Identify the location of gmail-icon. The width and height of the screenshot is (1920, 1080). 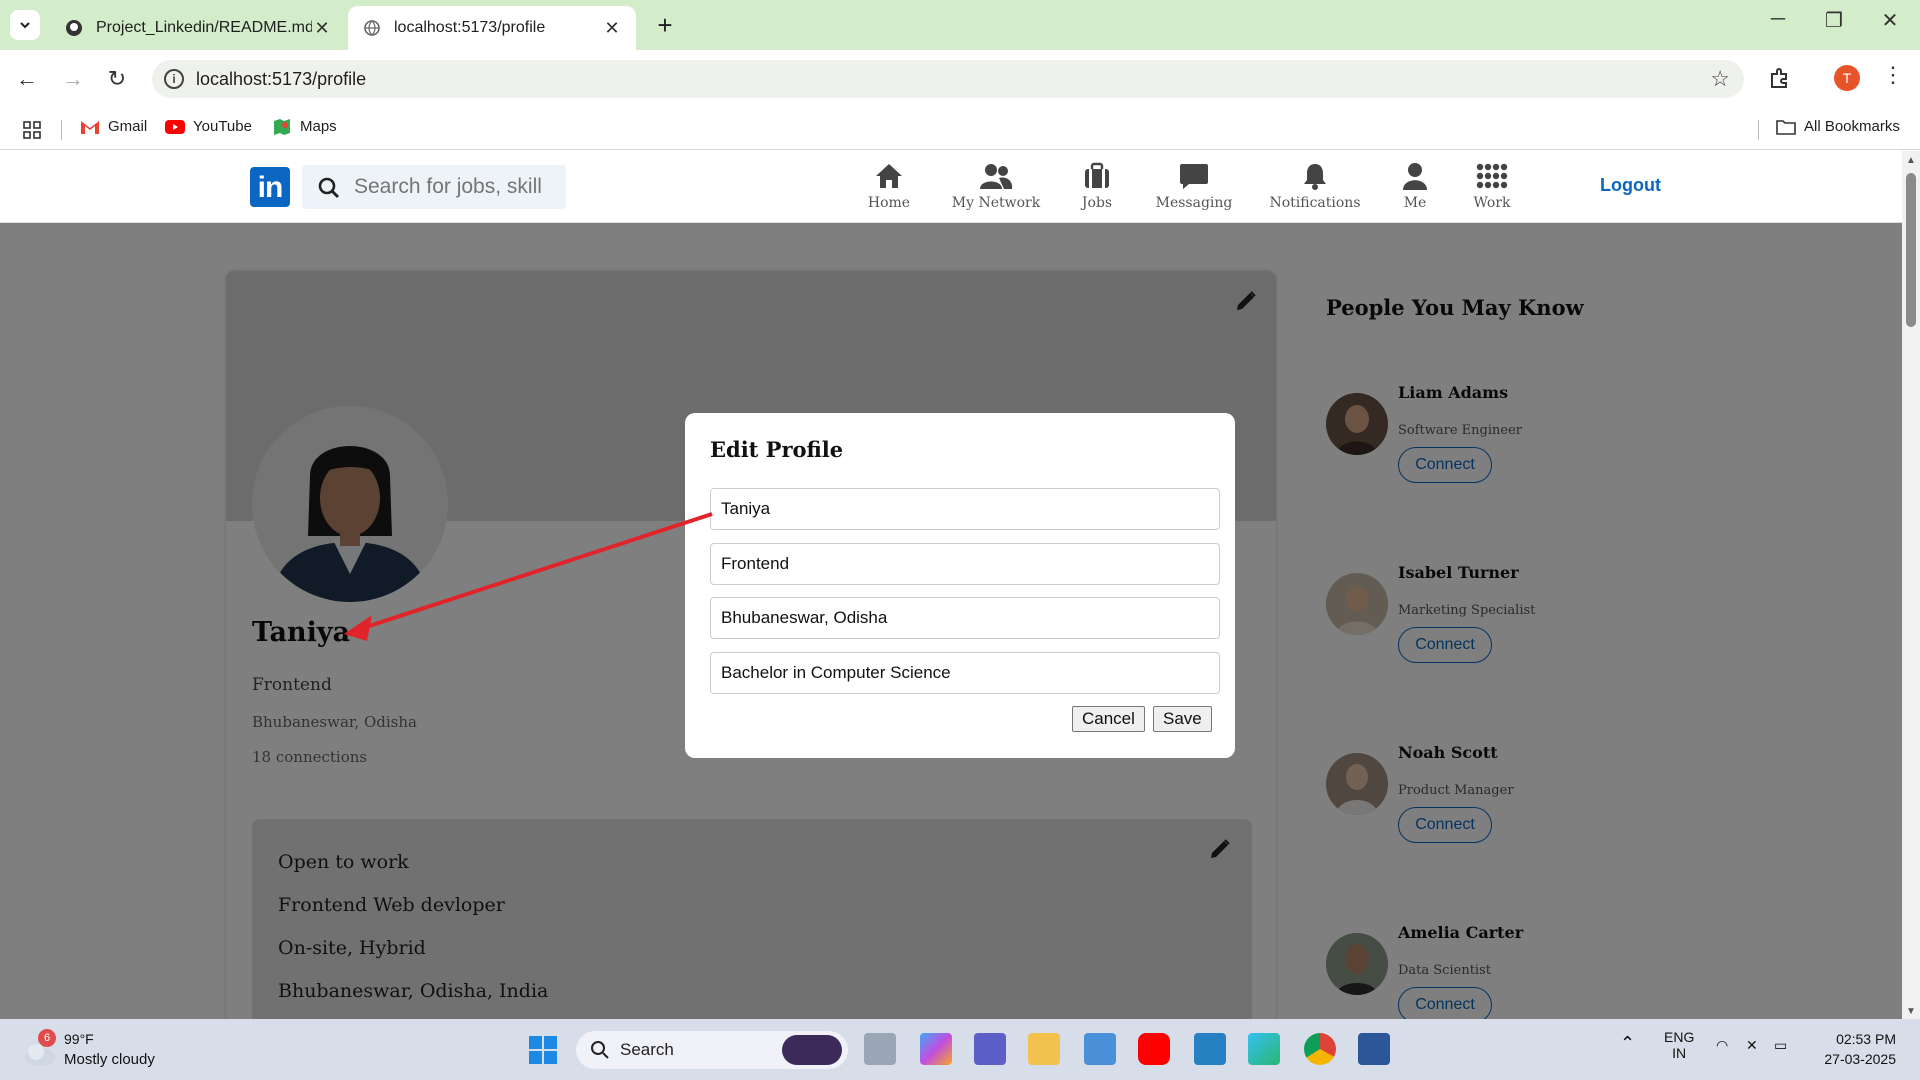
(90, 127).